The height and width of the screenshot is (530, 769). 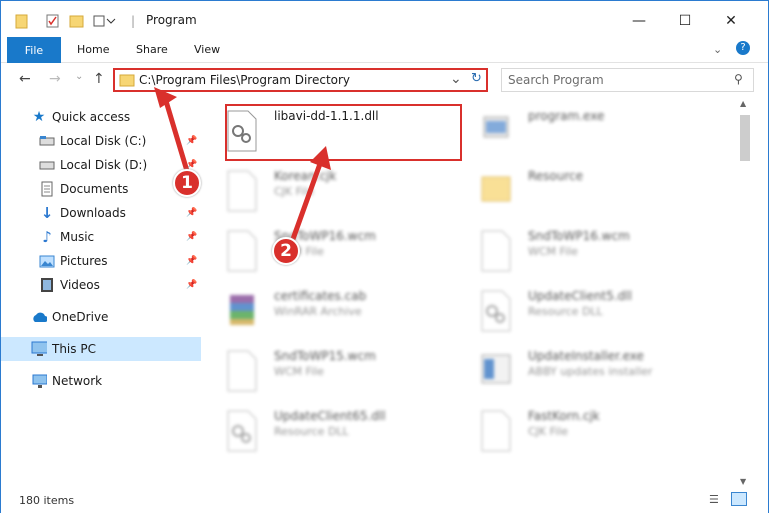 What do you see at coordinates (286, 251) in the screenshot?
I see `annotation-badge-2: 2` at bounding box center [286, 251].